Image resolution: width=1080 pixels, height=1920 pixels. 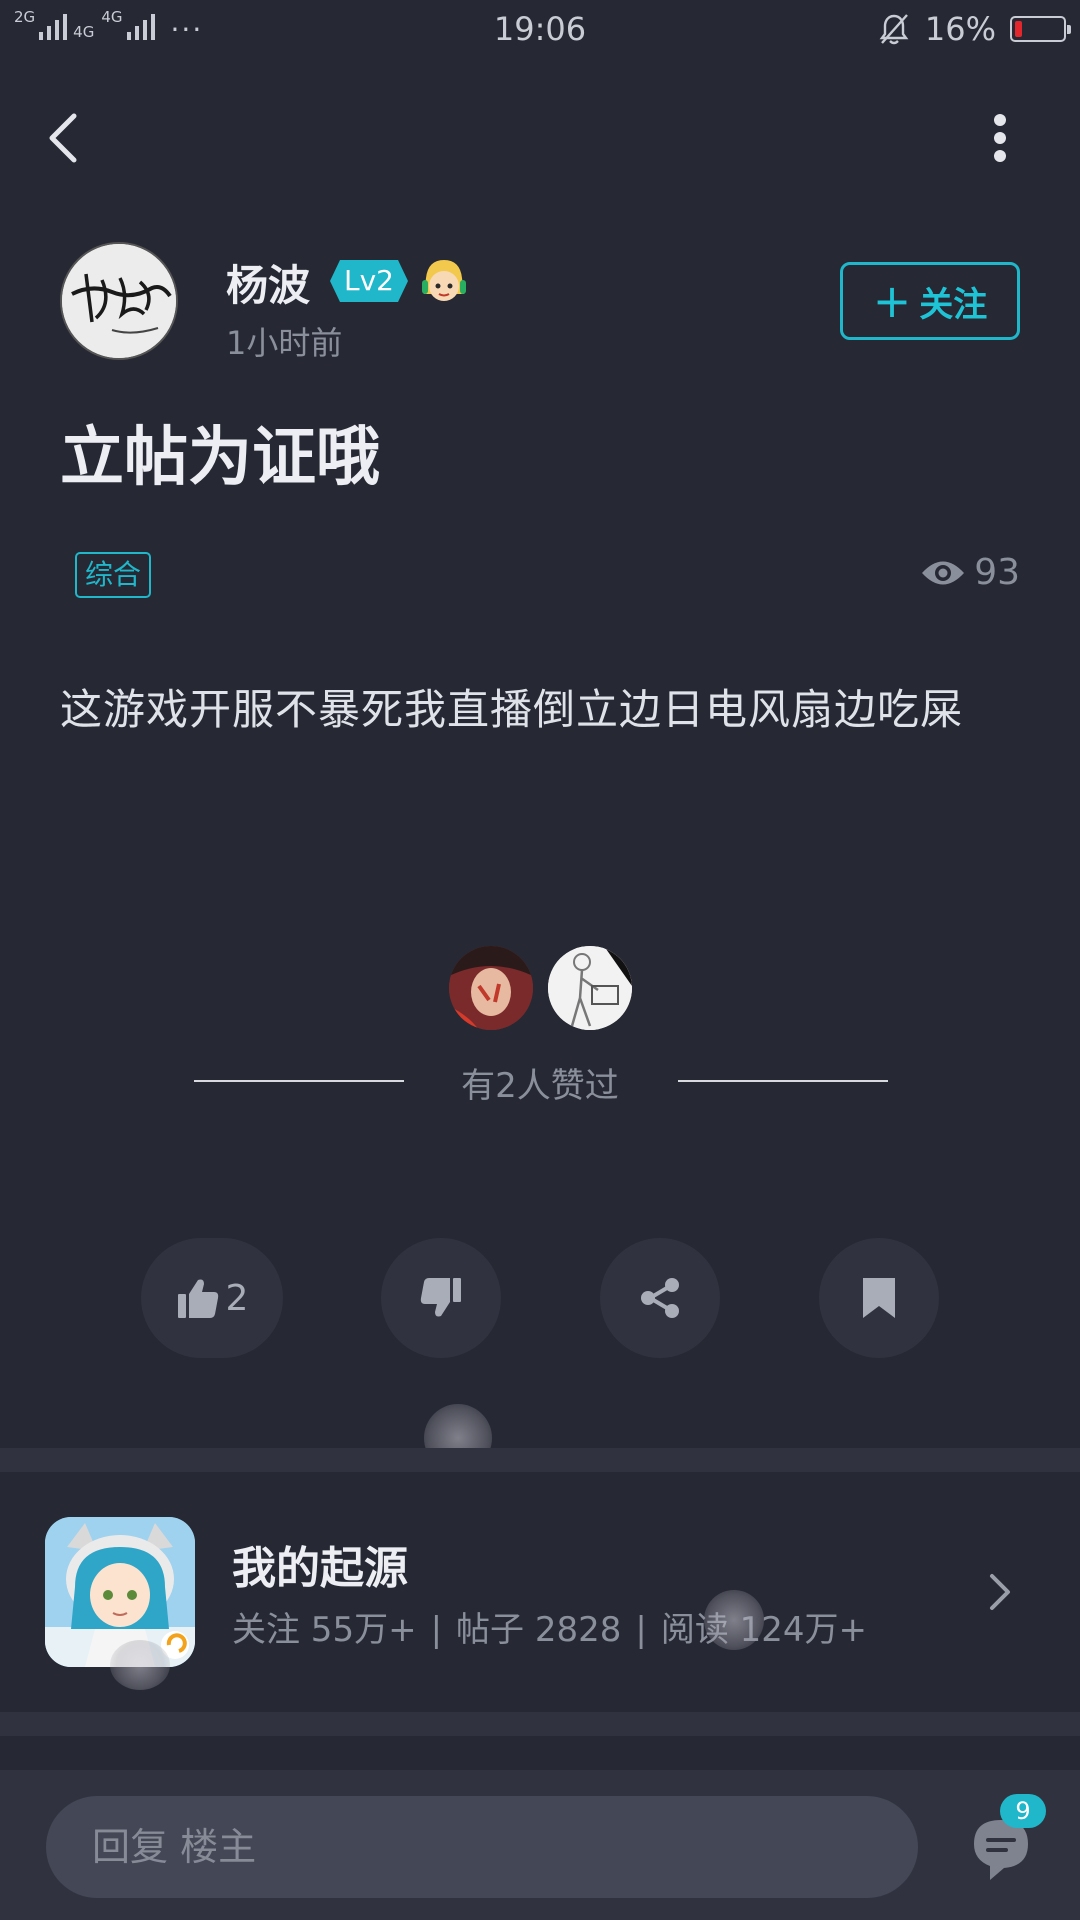 I want to click on game-character-image, so click(x=120, y=1592).